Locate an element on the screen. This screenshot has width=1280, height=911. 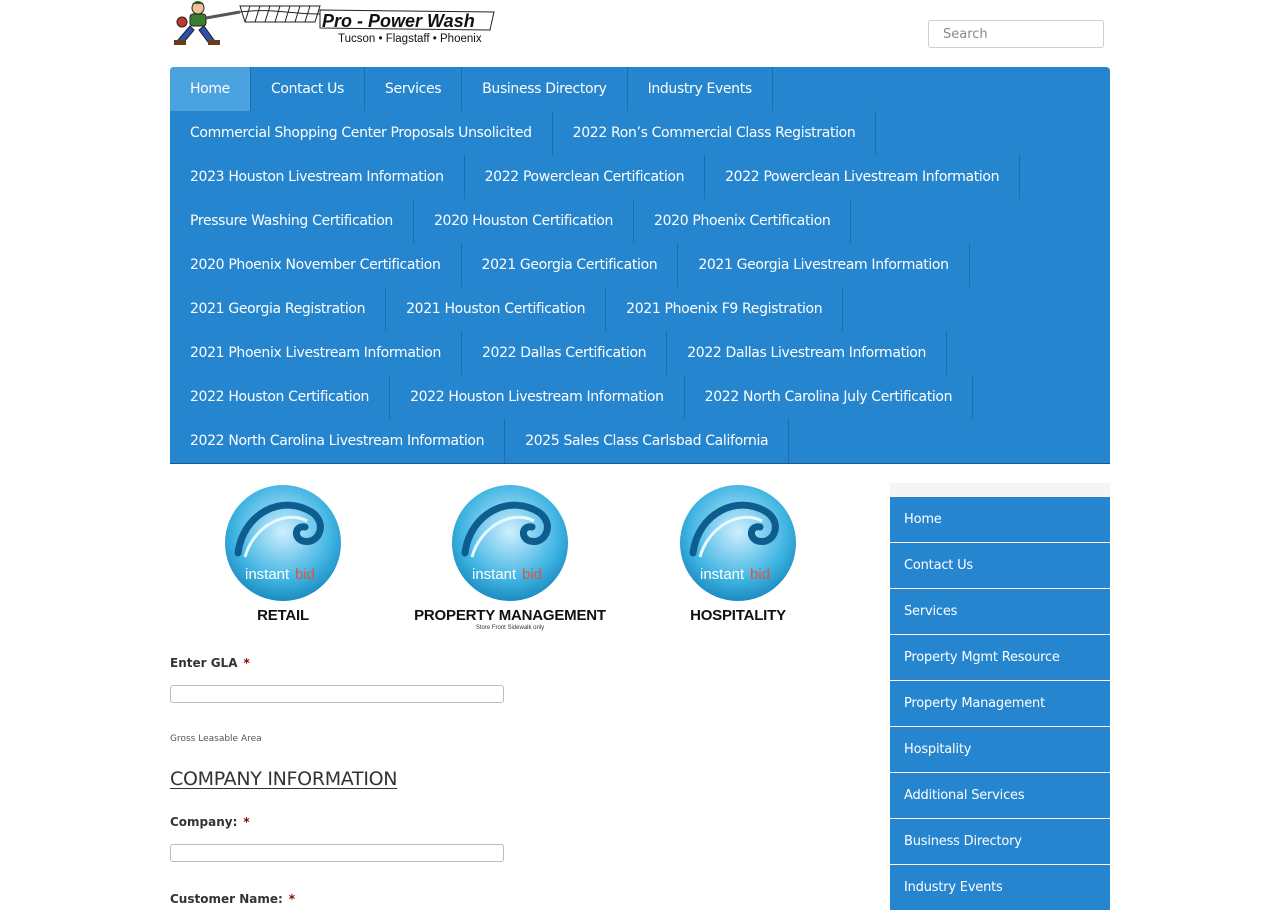
customer-name-field-label: Customer Name: * is located at coordinates (232, 899).